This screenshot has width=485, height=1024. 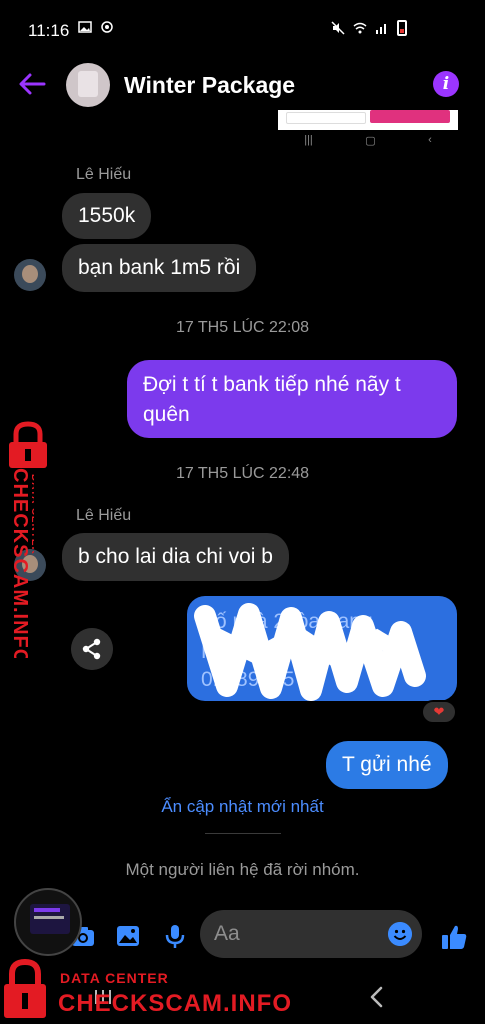 I want to click on microphone-icon, so click(x=175, y=936).